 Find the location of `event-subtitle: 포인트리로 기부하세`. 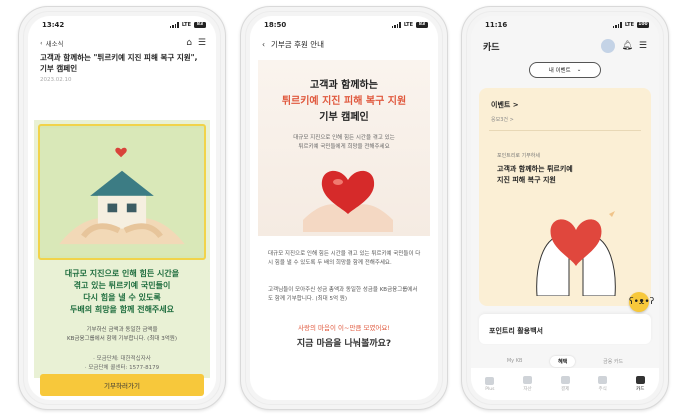

event-subtitle: 포인트리로 기부하세 is located at coordinates (518, 156).